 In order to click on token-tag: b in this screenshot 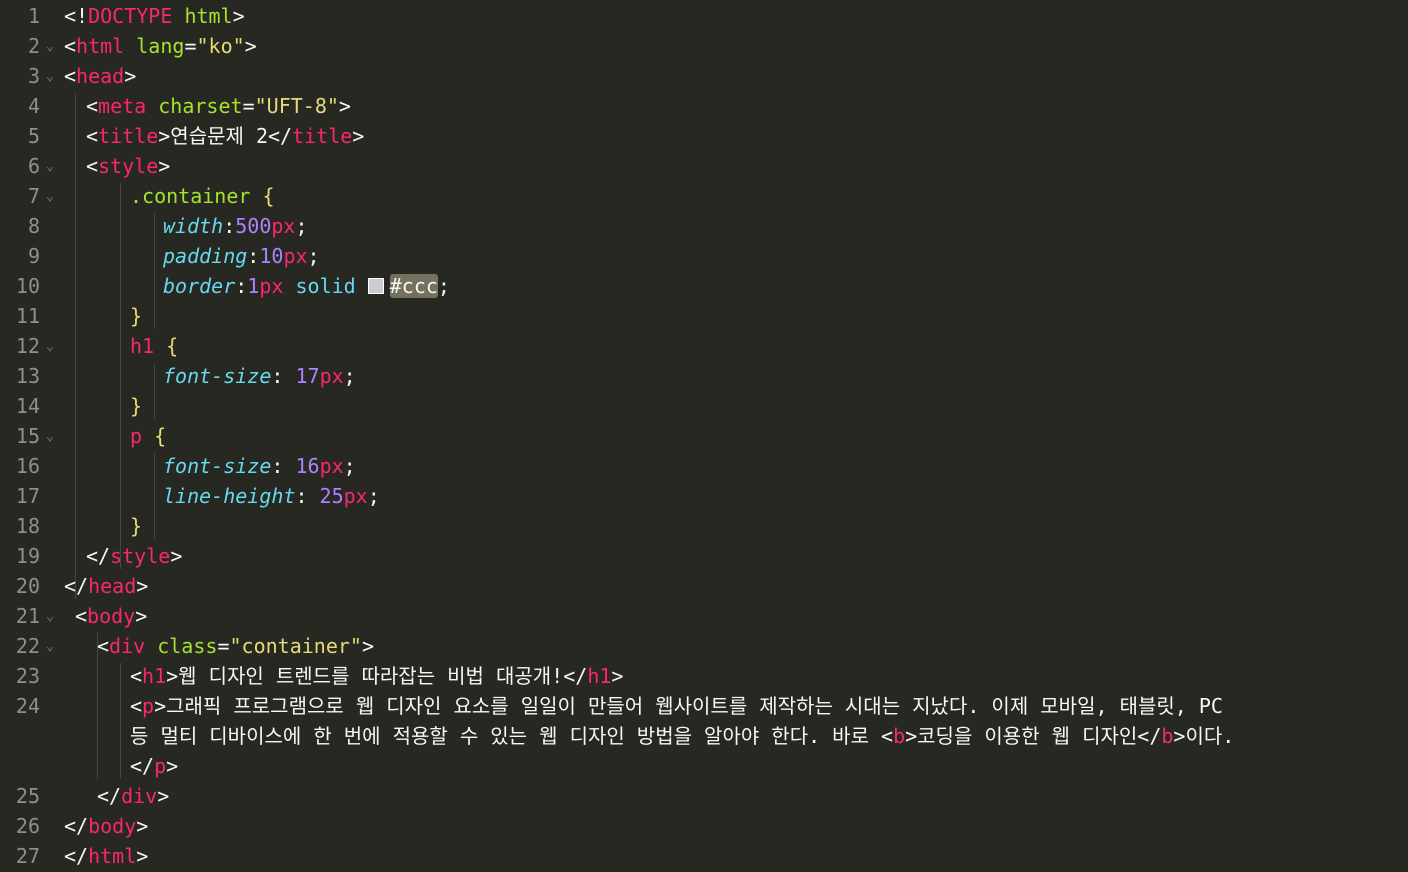, I will do `click(1167, 736)`.